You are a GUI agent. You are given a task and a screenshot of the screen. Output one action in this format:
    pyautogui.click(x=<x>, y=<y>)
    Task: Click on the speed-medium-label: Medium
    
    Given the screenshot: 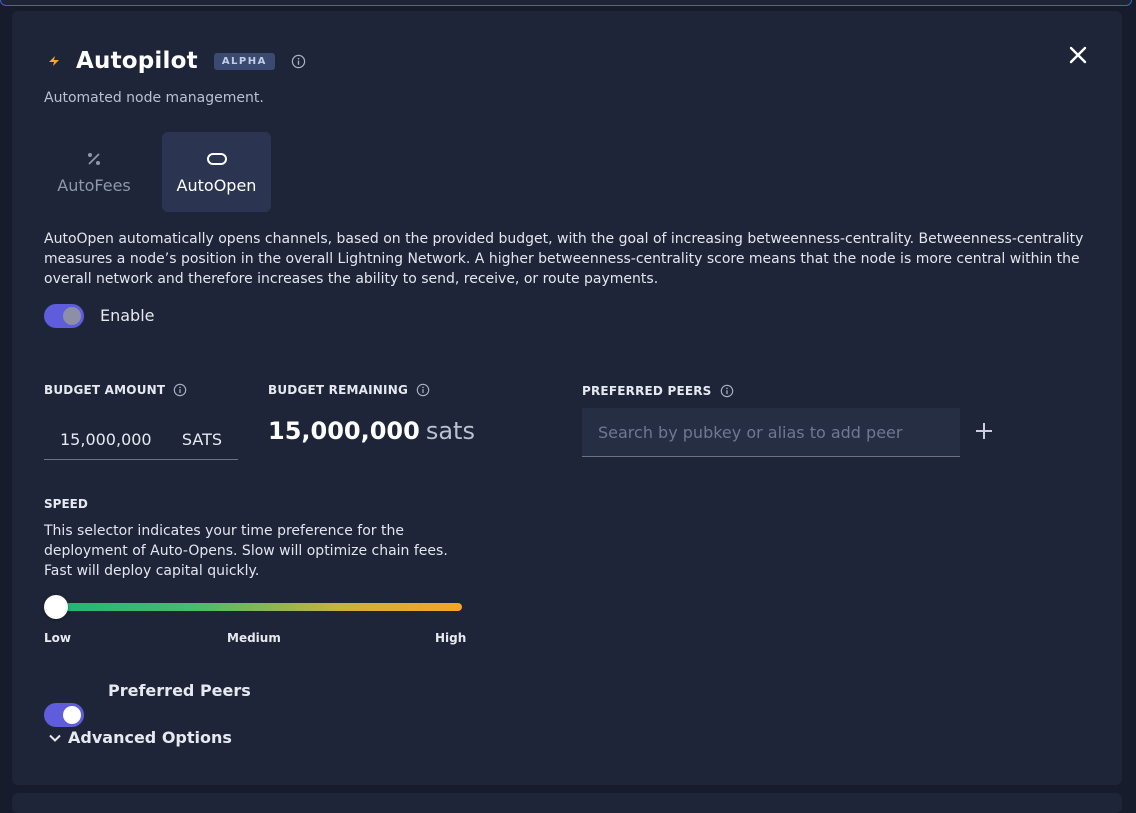 What is the action you would take?
    pyautogui.click(x=254, y=638)
    